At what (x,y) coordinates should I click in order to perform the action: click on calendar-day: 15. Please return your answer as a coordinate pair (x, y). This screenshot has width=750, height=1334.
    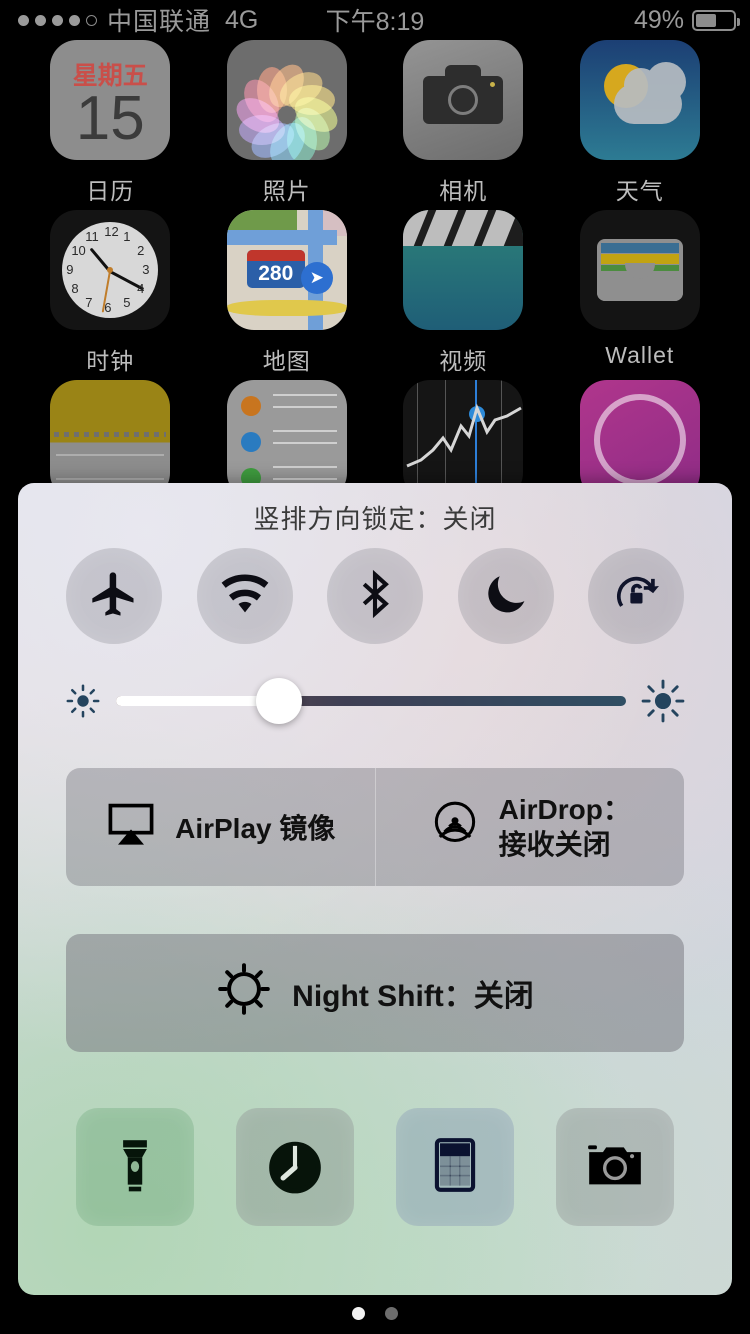
    Looking at the image, I should click on (110, 118).